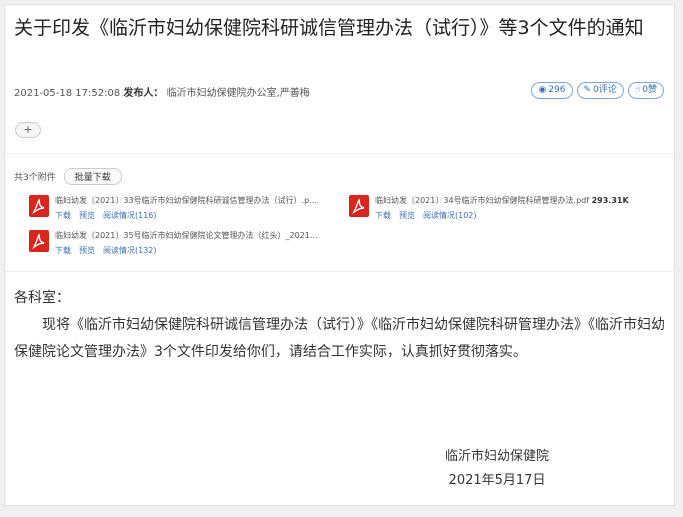 This screenshot has height=517, width=683. I want to click on likes-label: 0赞, so click(649, 90).